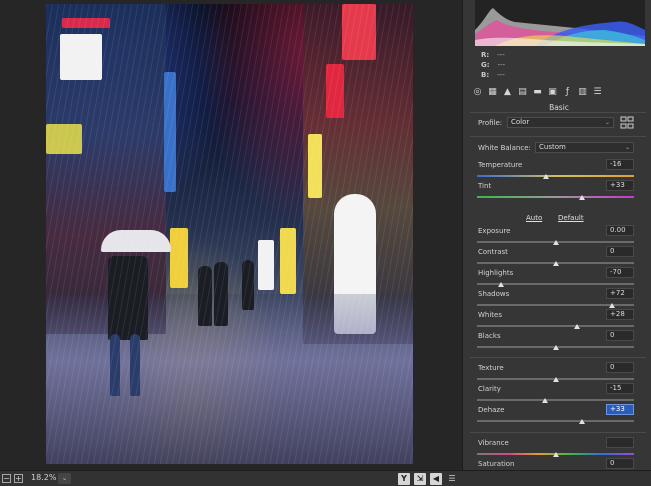  What do you see at coordinates (490, 123) in the screenshot?
I see `profile-label: Profile:` at bounding box center [490, 123].